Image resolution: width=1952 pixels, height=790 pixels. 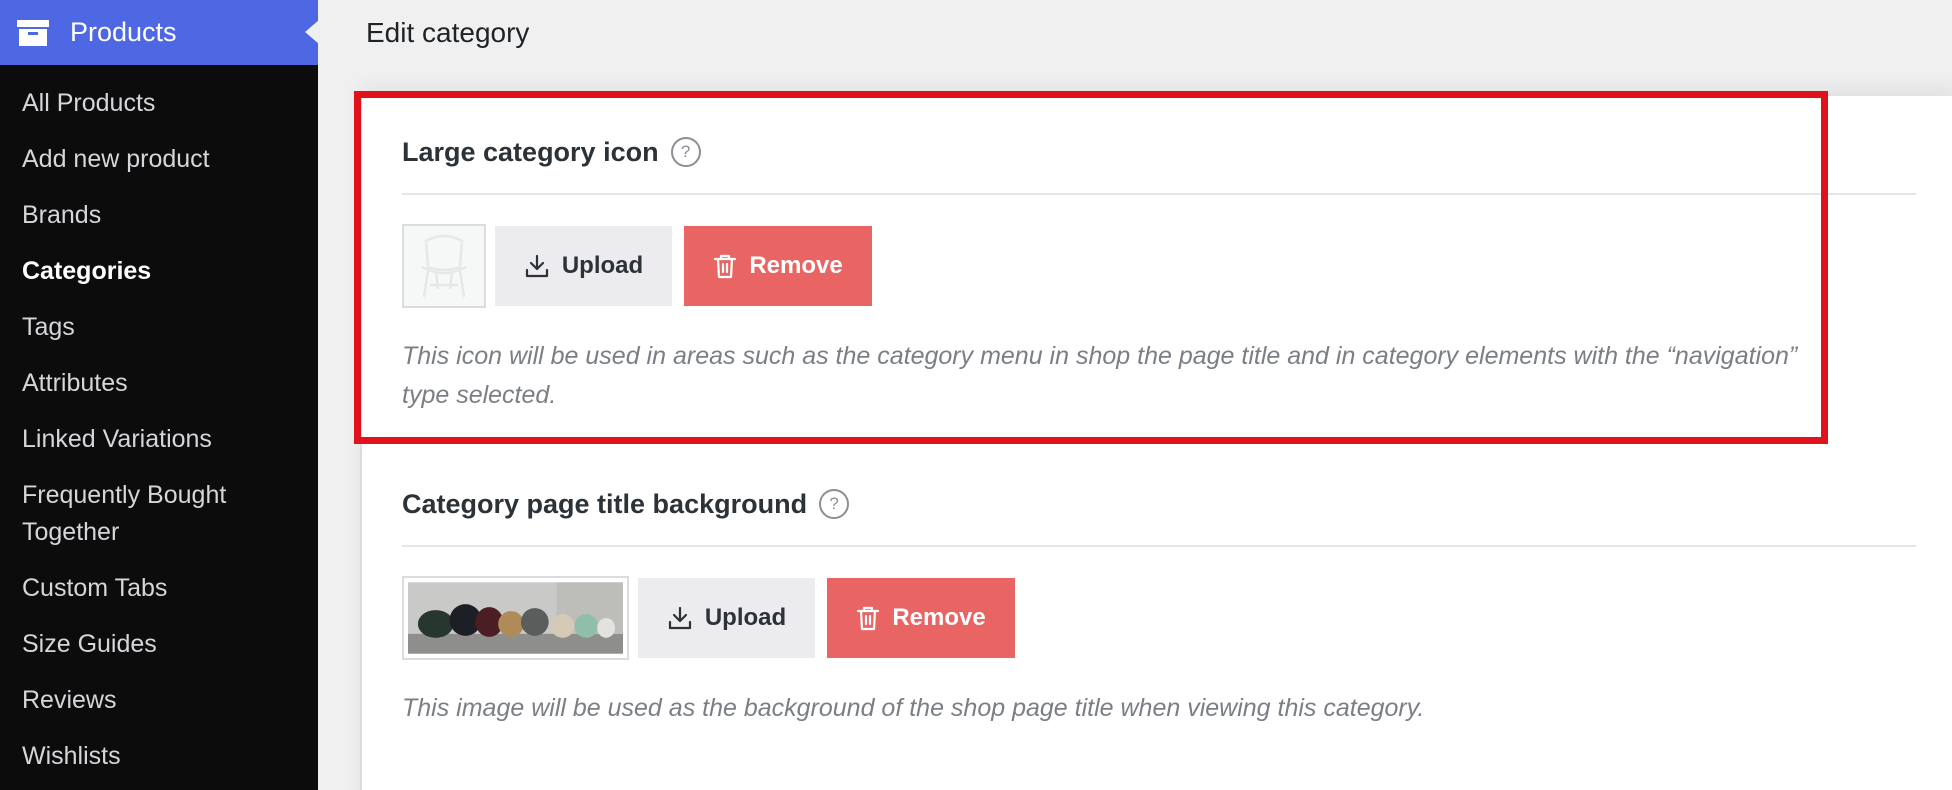 I want to click on sidebar-item-frequently-bought-together: Frequently Bought Together, so click(x=159, y=514).